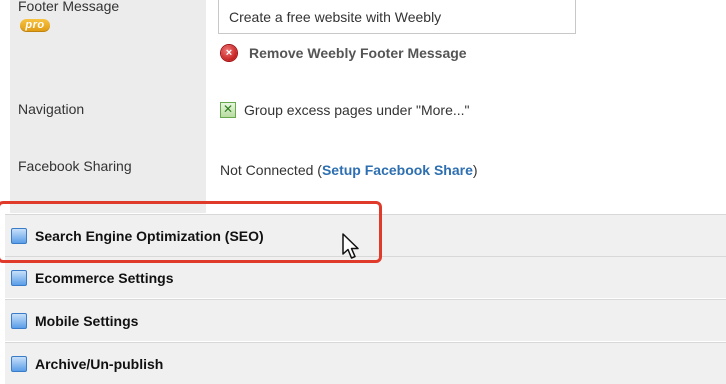 This screenshot has height=384, width=726. What do you see at coordinates (350, 246) in the screenshot?
I see `mouse-pointer-icon` at bounding box center [350, 246].